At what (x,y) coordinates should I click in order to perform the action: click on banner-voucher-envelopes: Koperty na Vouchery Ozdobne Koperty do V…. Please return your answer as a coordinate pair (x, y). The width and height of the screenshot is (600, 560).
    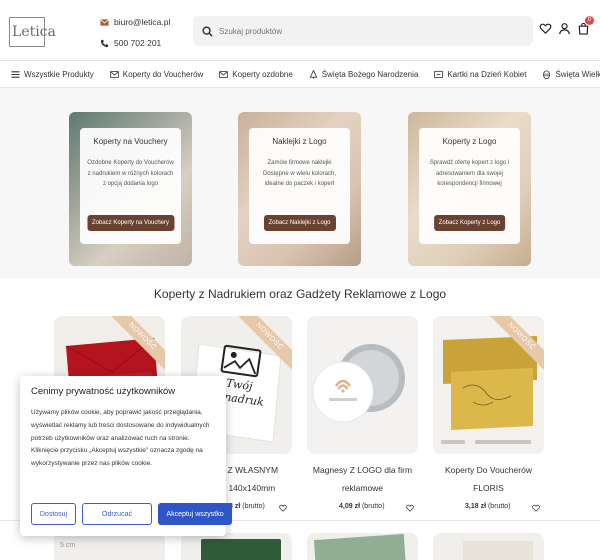
    Looking at the image, I should click on (130, 189).